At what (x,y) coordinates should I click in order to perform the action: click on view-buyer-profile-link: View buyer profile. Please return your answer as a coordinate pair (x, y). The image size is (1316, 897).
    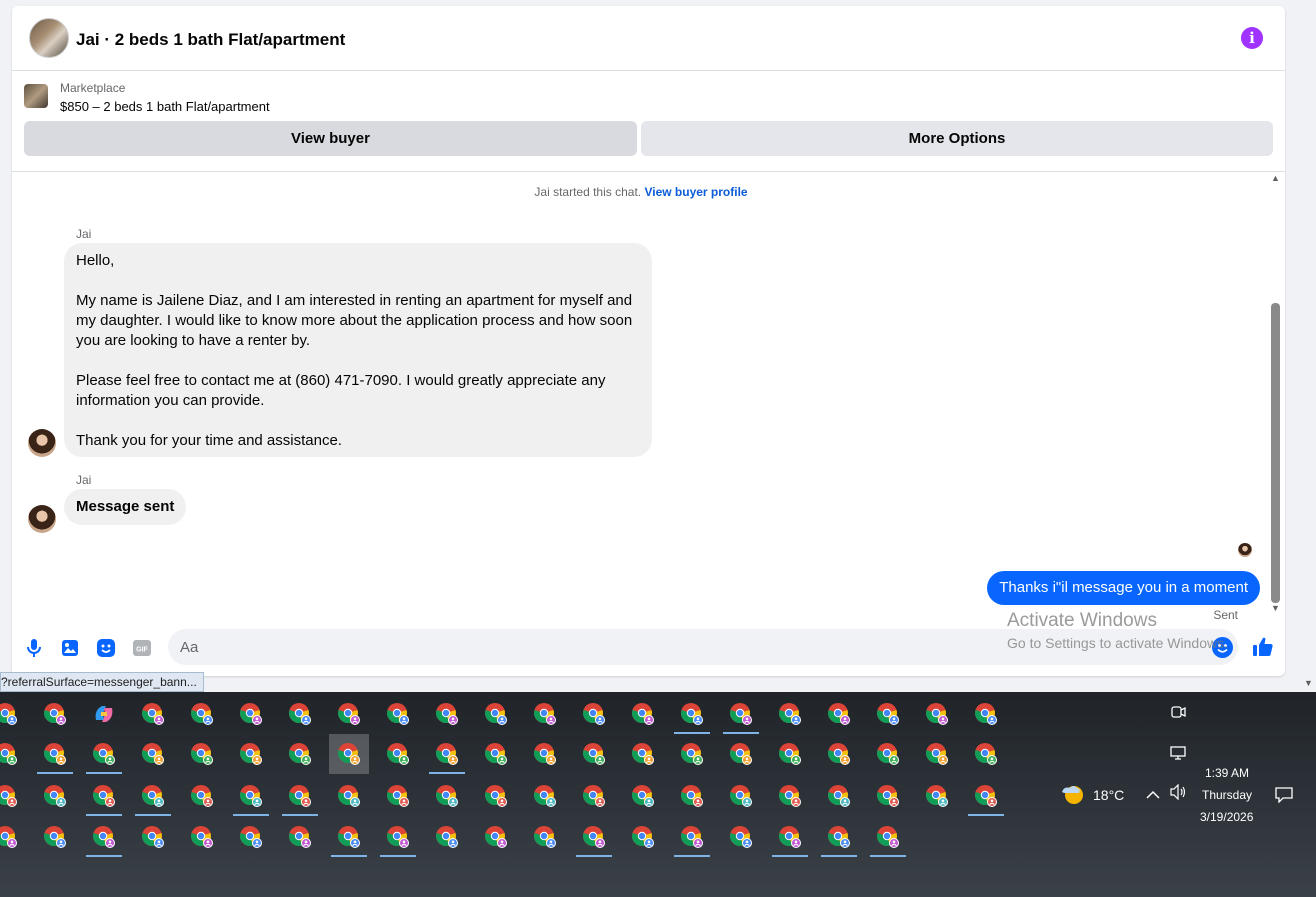
    Looking at the image, I should click on (695, 192).